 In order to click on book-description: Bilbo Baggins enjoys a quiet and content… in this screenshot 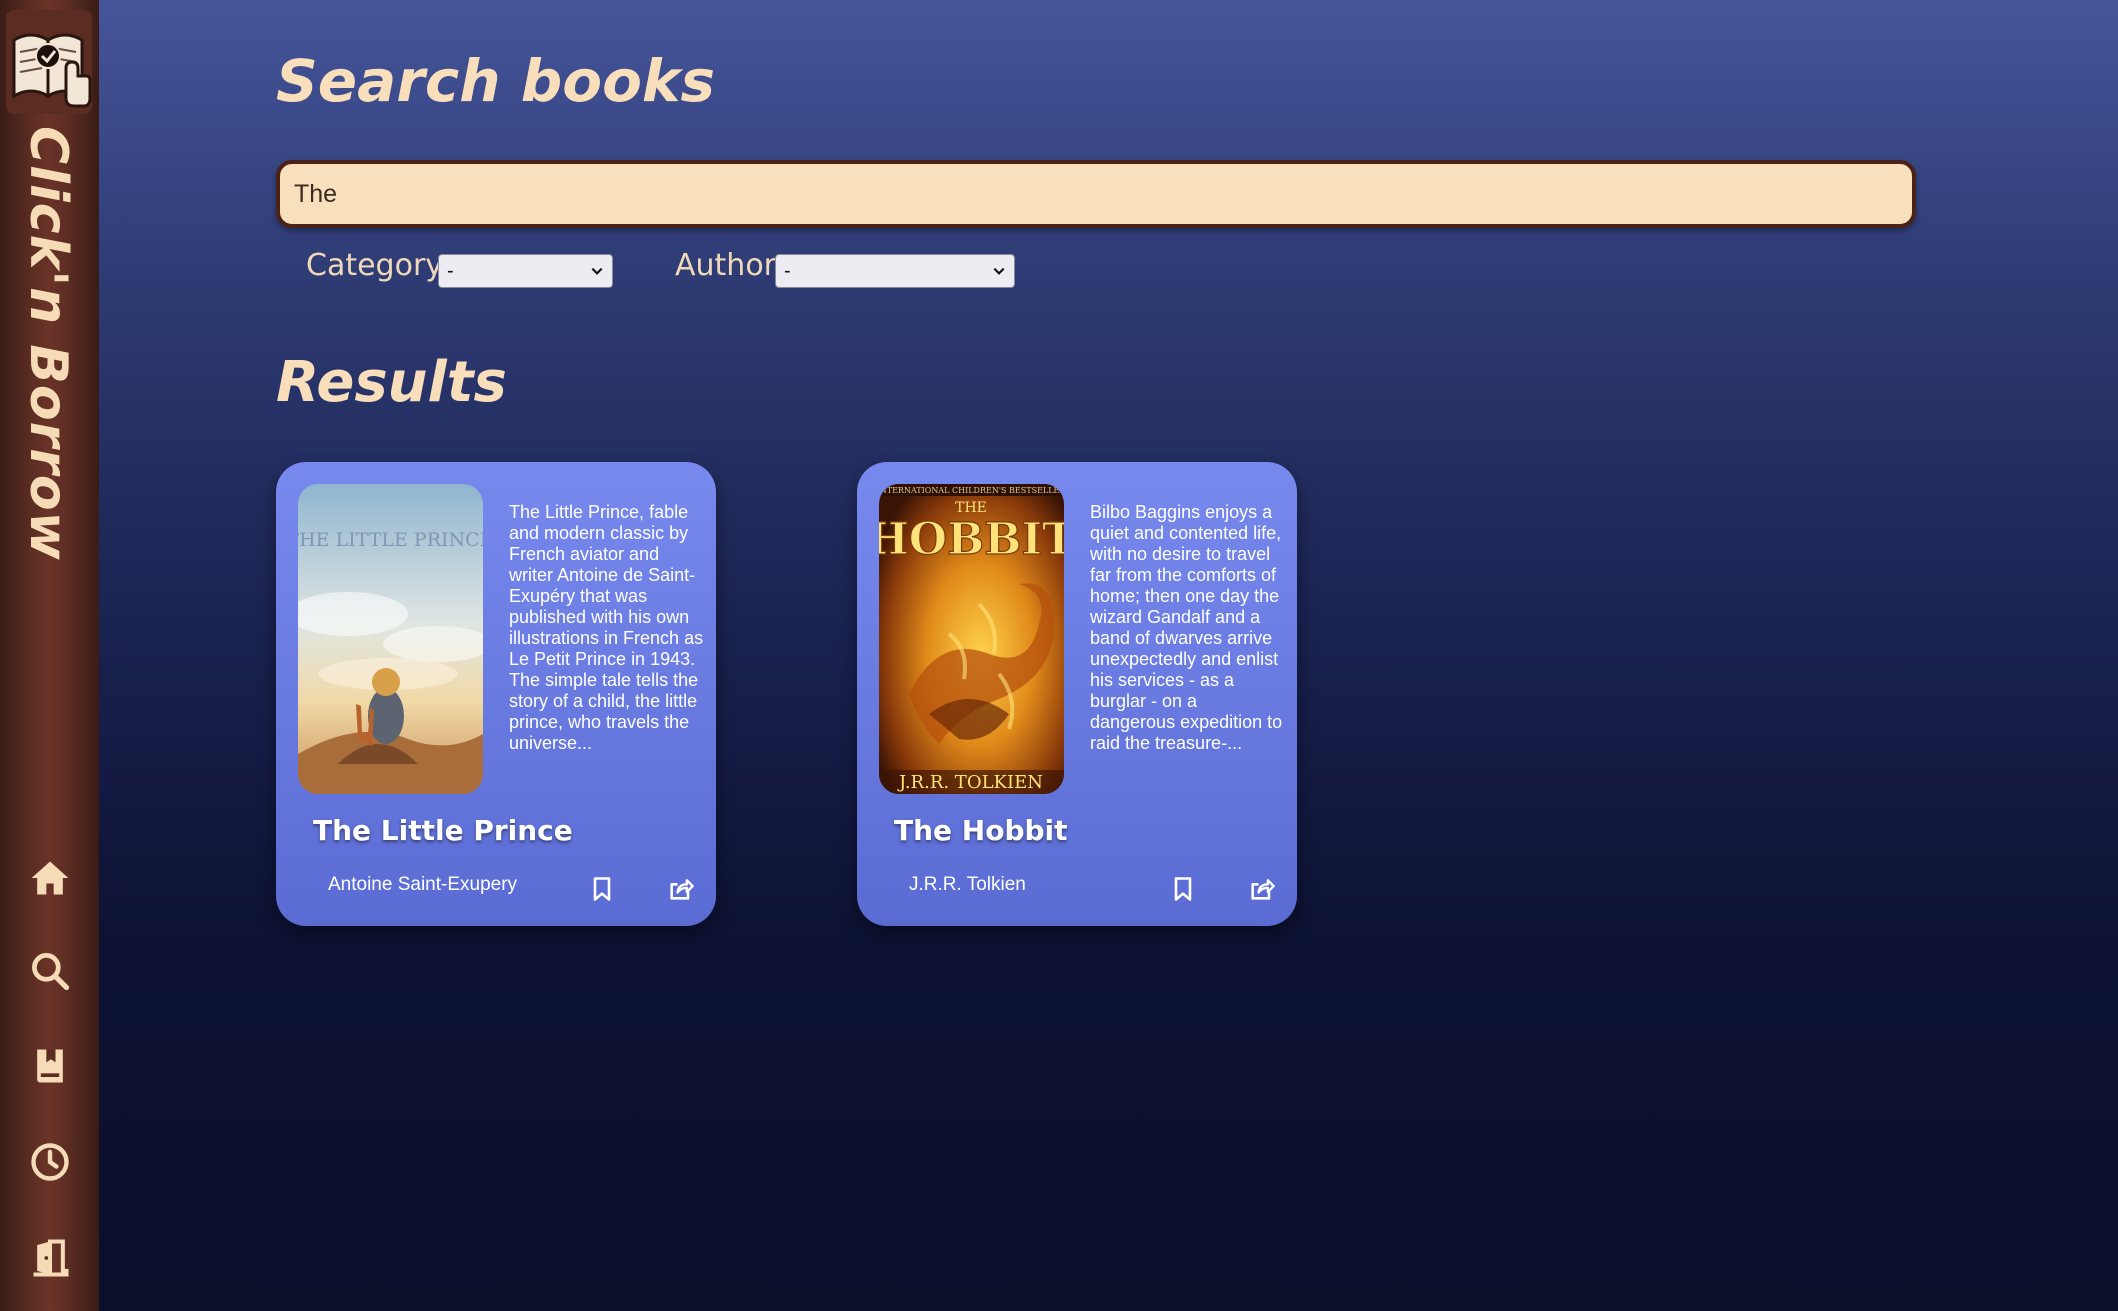, I will do `click(1186, 627)`.